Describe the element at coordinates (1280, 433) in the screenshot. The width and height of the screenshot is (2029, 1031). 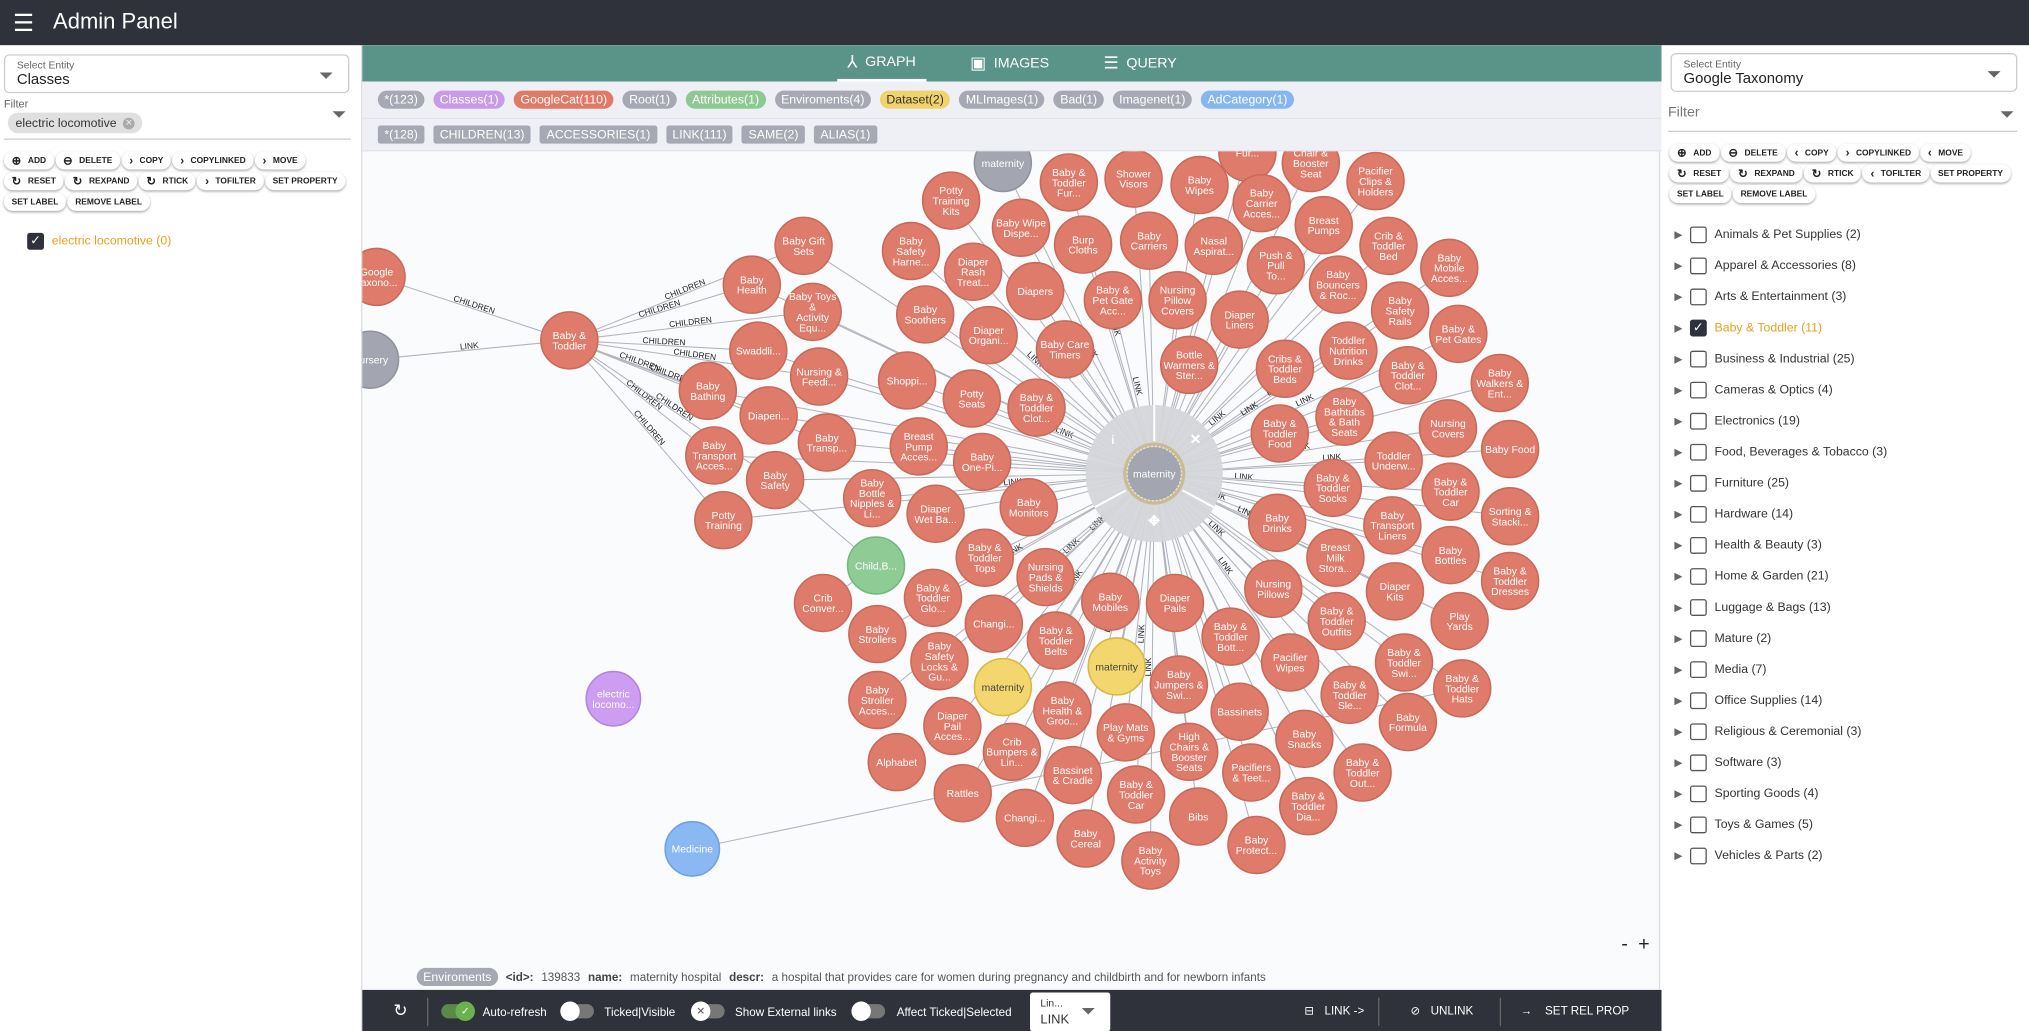
I see `graph-node: Baby &ToddlerFood` at that location.